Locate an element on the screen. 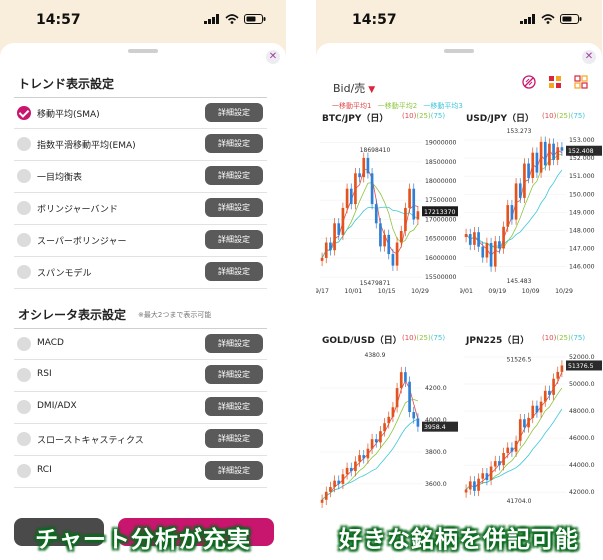 Image resolution: width=603 pixels, height=560 pixels. chart-toolbar is located at coordinates (555, 82).